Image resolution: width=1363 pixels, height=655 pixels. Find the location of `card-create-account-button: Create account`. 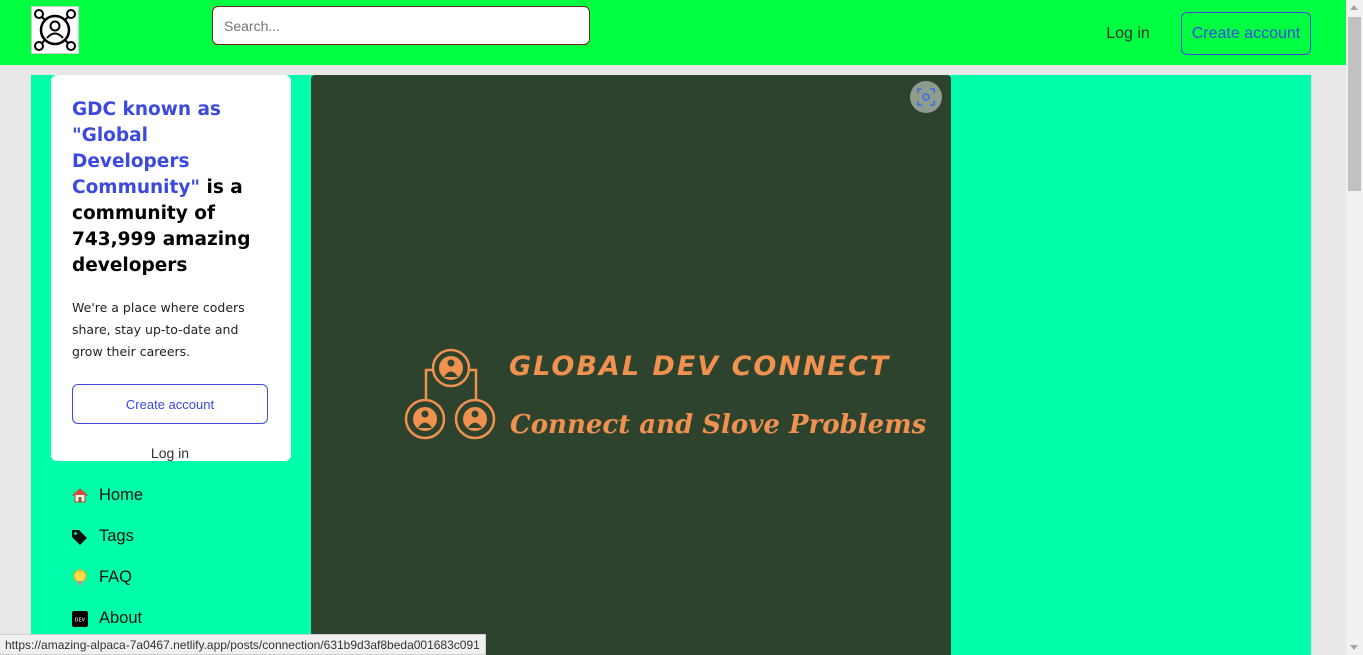

card-create-account-button: Create account is located at coordinates (170, 404).